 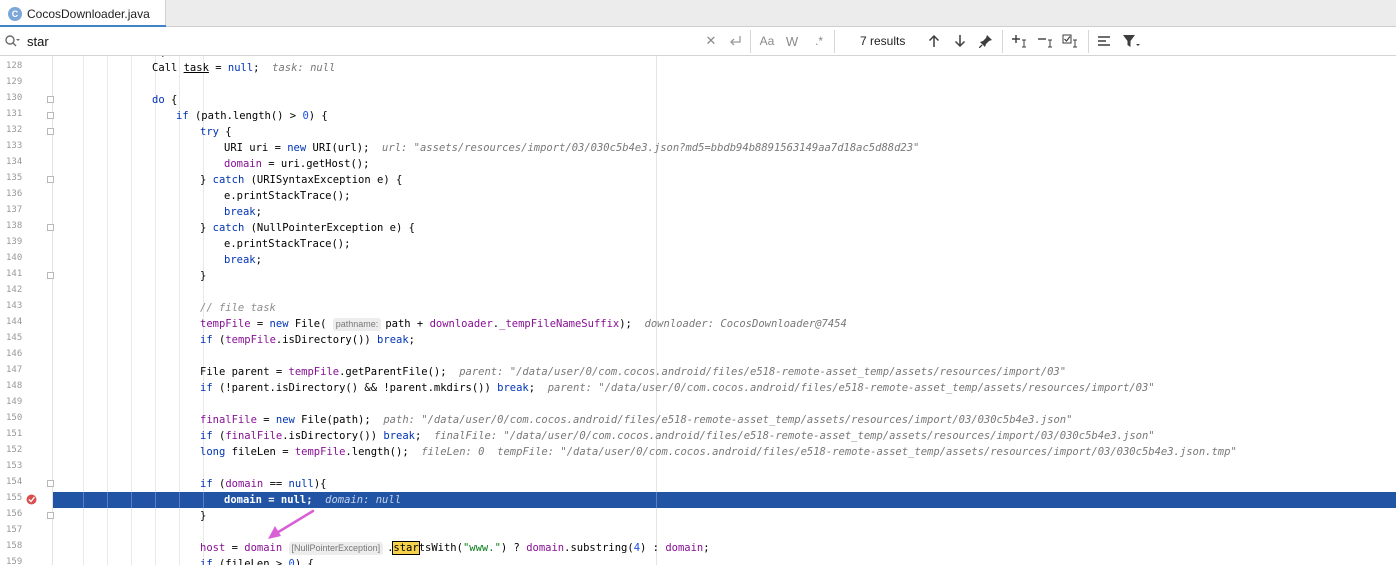 What do you see at coordinates (1131, 41) in the screenshot?
I see `filter-icon` at bounding box center [1131, 41].